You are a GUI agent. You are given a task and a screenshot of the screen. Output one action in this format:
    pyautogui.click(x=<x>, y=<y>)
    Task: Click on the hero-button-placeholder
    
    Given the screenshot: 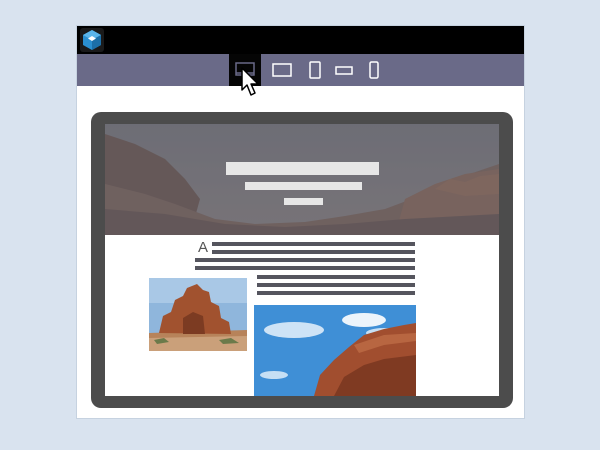 What is the action you would take?
    pyautogui.click(x=303, y=201)
    